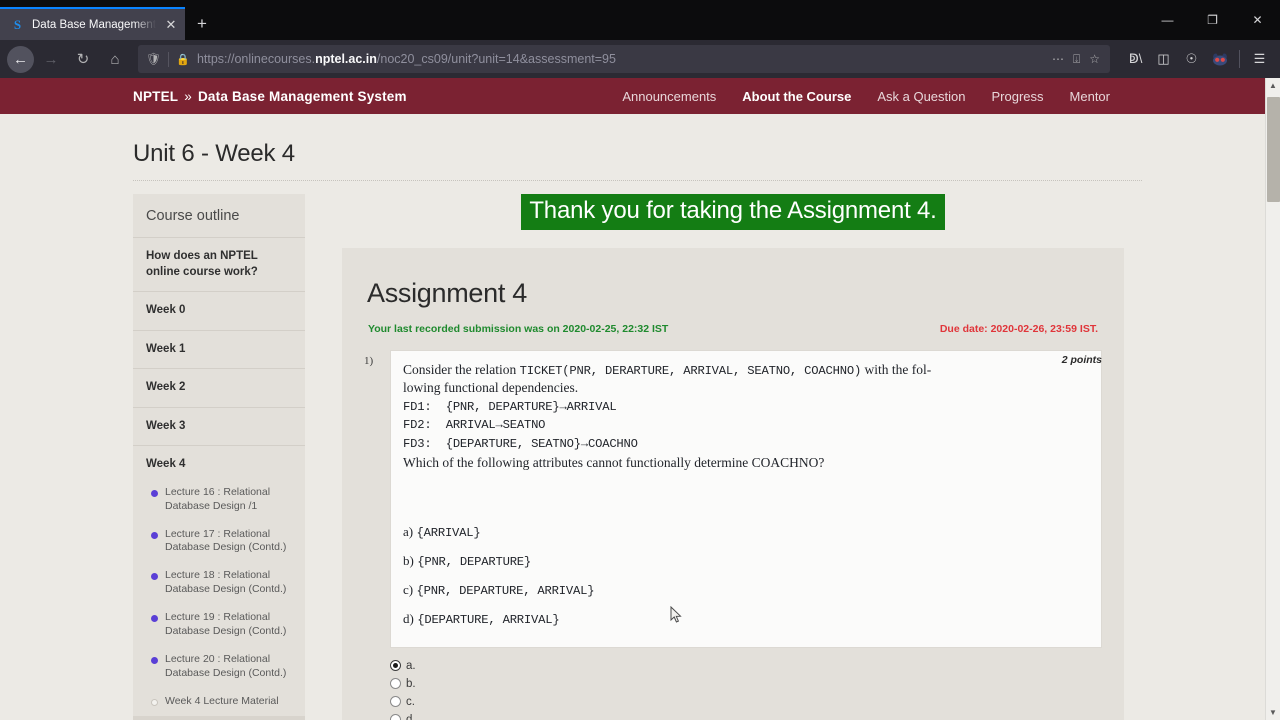 The width and height of the screenshot is (1280, 720). Describe the element at coordinates (1259, 59) in the screenshot. I see `hamburger-menu-icon: ☰` at that location.